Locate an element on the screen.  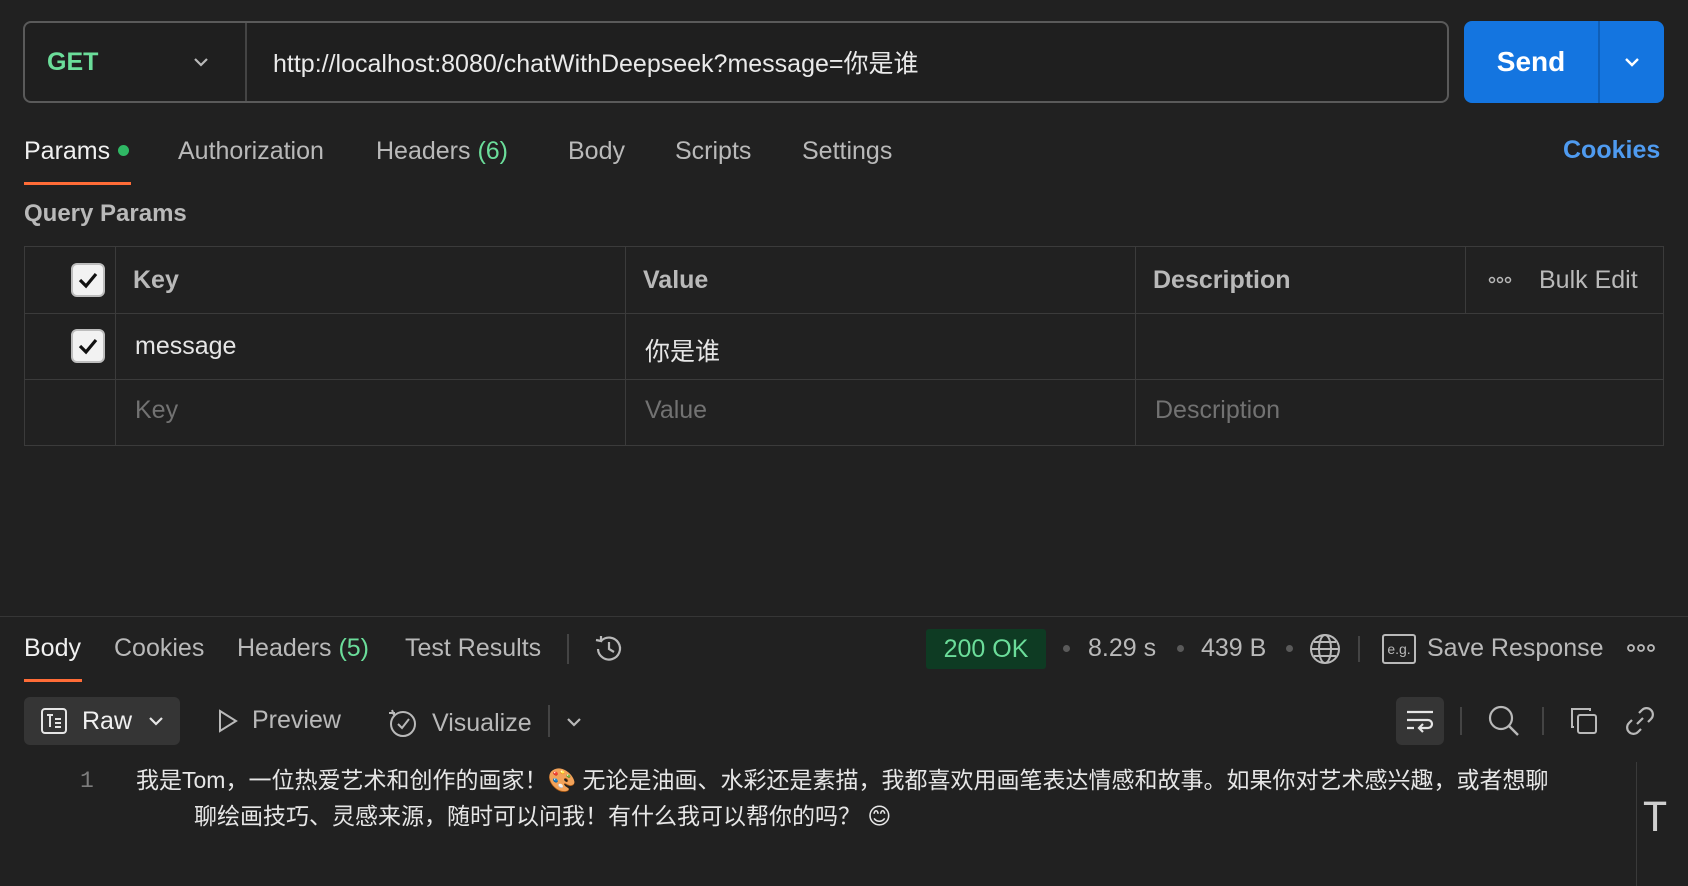
visualize-icon is located at coordinates (402, 723).